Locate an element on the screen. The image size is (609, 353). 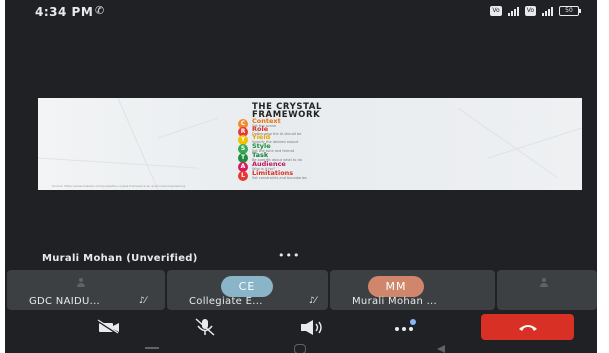
camera-off-button is located at coordinates (109, 327).